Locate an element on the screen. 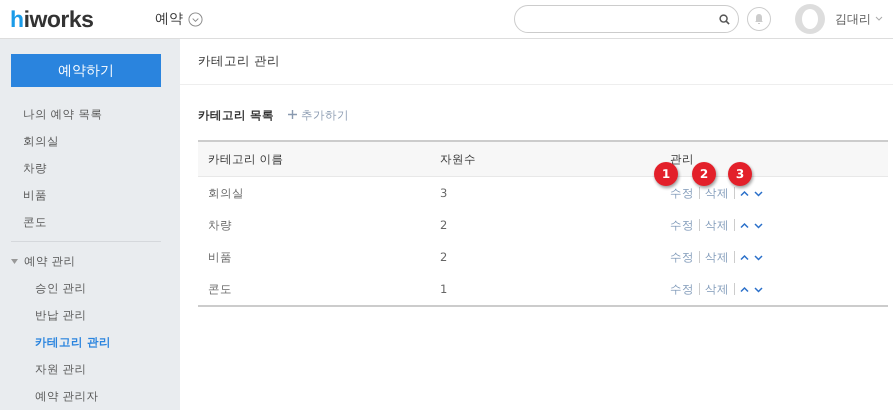  table-cell-text: 콘도 is located at coordinates (220, 289).